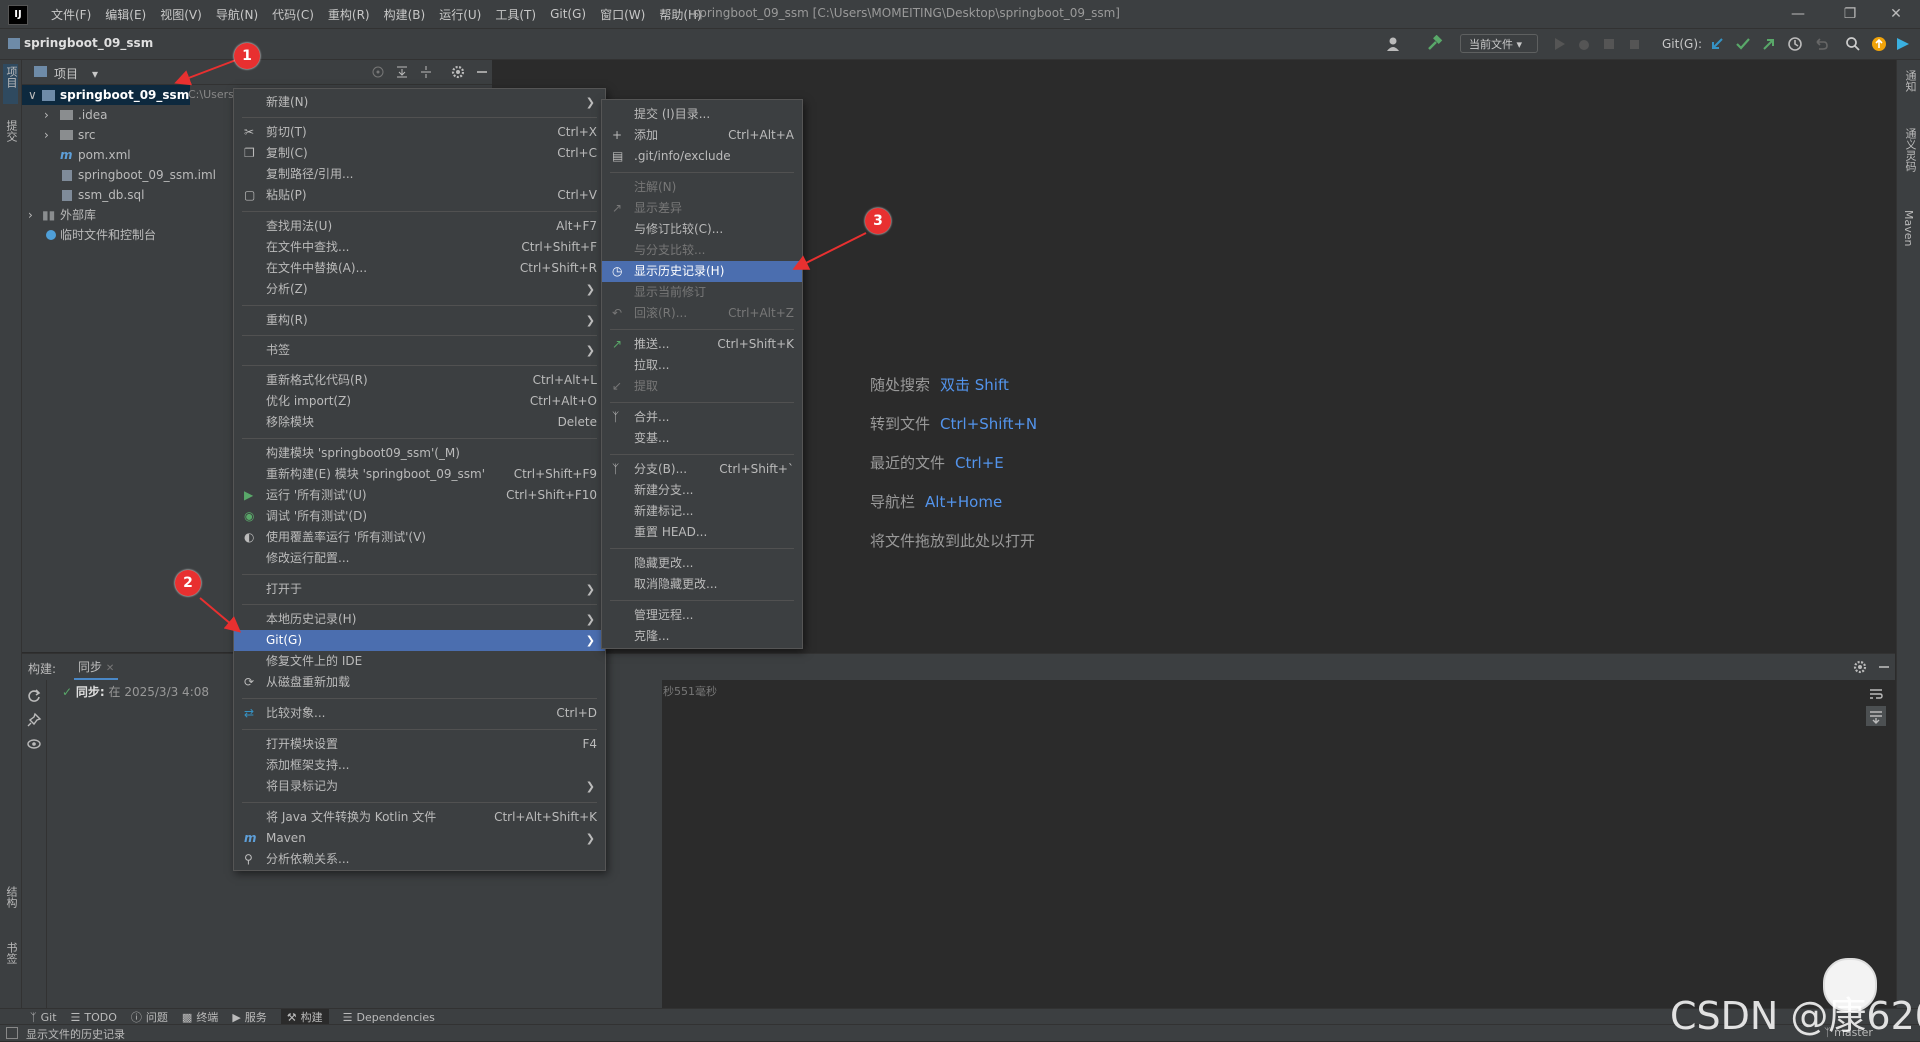 This screenshot has height=1042, width=1920. Describe the element at coordinates (247, 56) in the screenshot. I see `annotation-badge-1: 1` at that location.